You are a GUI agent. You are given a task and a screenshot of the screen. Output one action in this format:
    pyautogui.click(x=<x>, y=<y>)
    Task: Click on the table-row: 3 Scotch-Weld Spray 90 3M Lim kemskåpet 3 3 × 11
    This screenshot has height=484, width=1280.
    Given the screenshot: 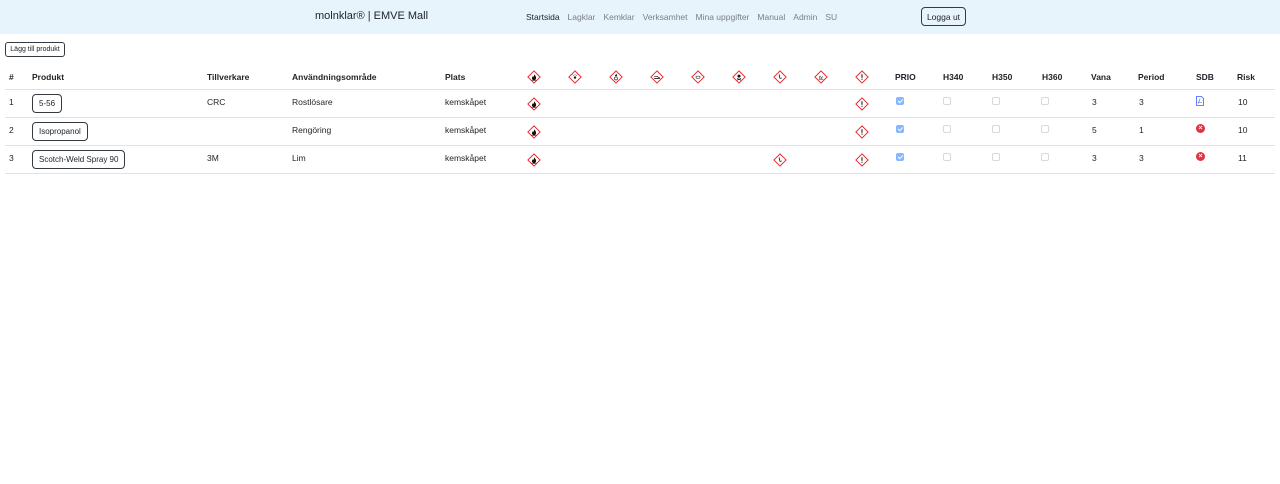 What is the action you would take?
    pyautogui.click(x=640, y=160)
    